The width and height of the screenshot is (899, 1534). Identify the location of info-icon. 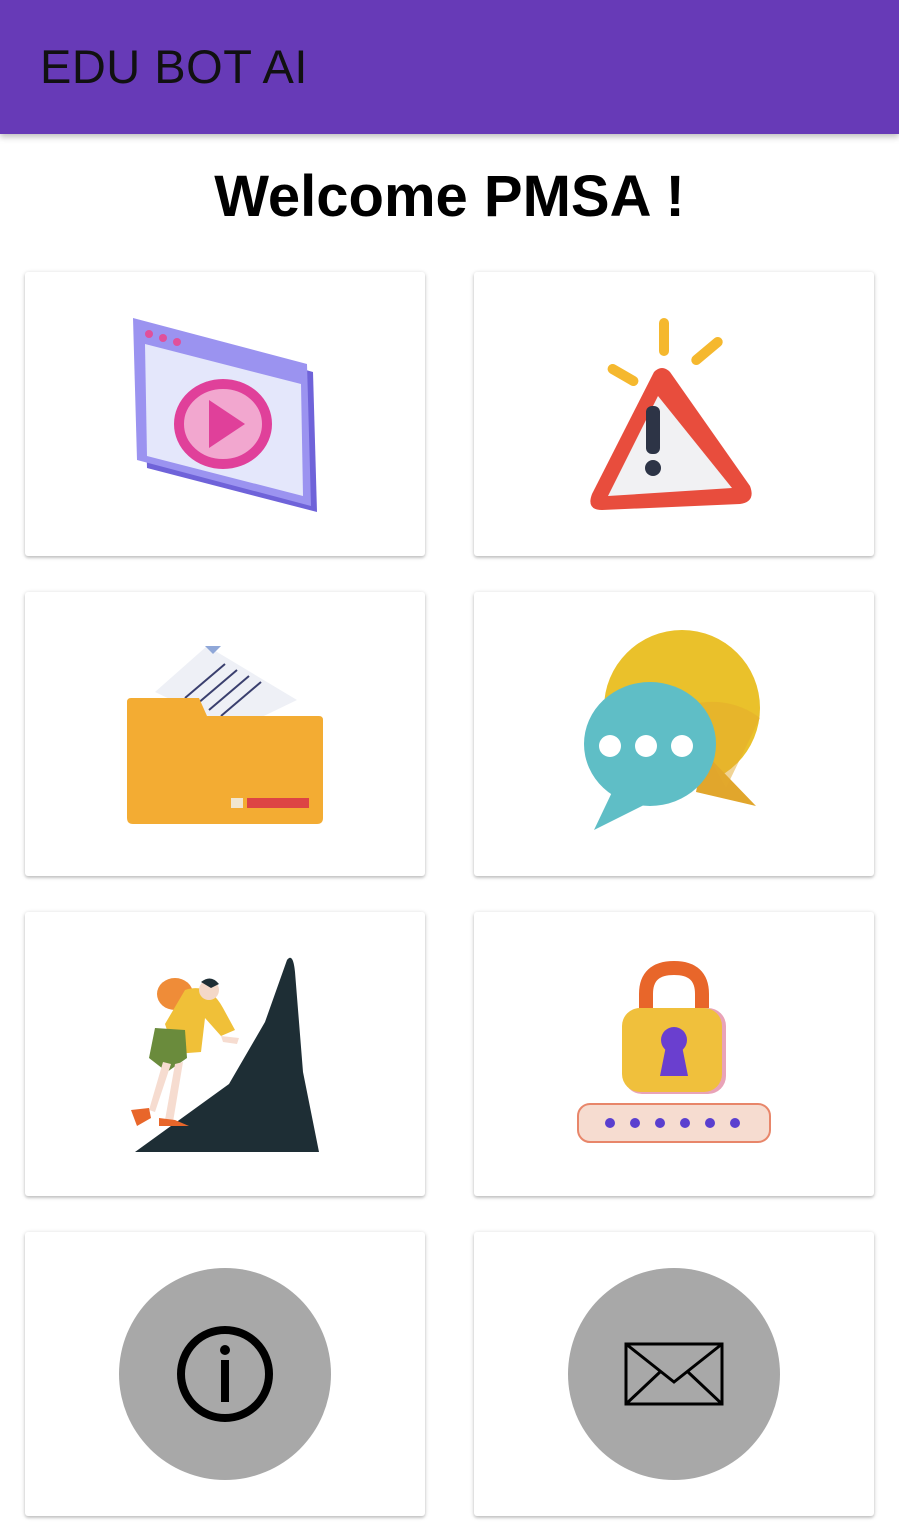
(225, 1374).